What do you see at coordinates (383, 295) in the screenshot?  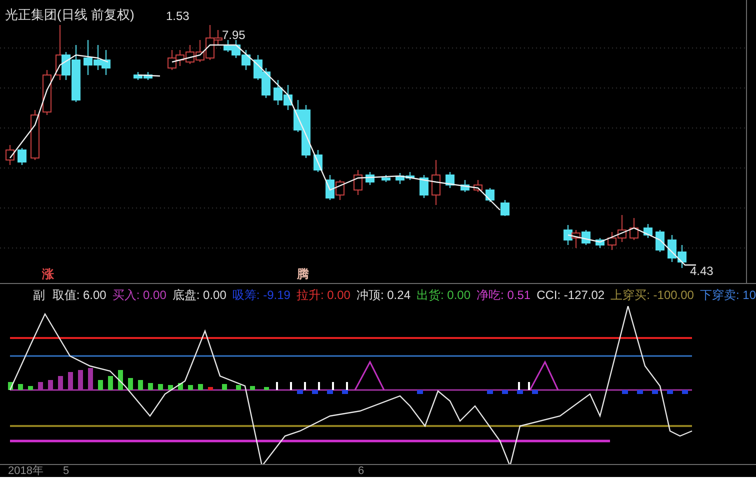 I see `indicator-reading: 冲顶: 0.24` at bounding box center [383, 295].